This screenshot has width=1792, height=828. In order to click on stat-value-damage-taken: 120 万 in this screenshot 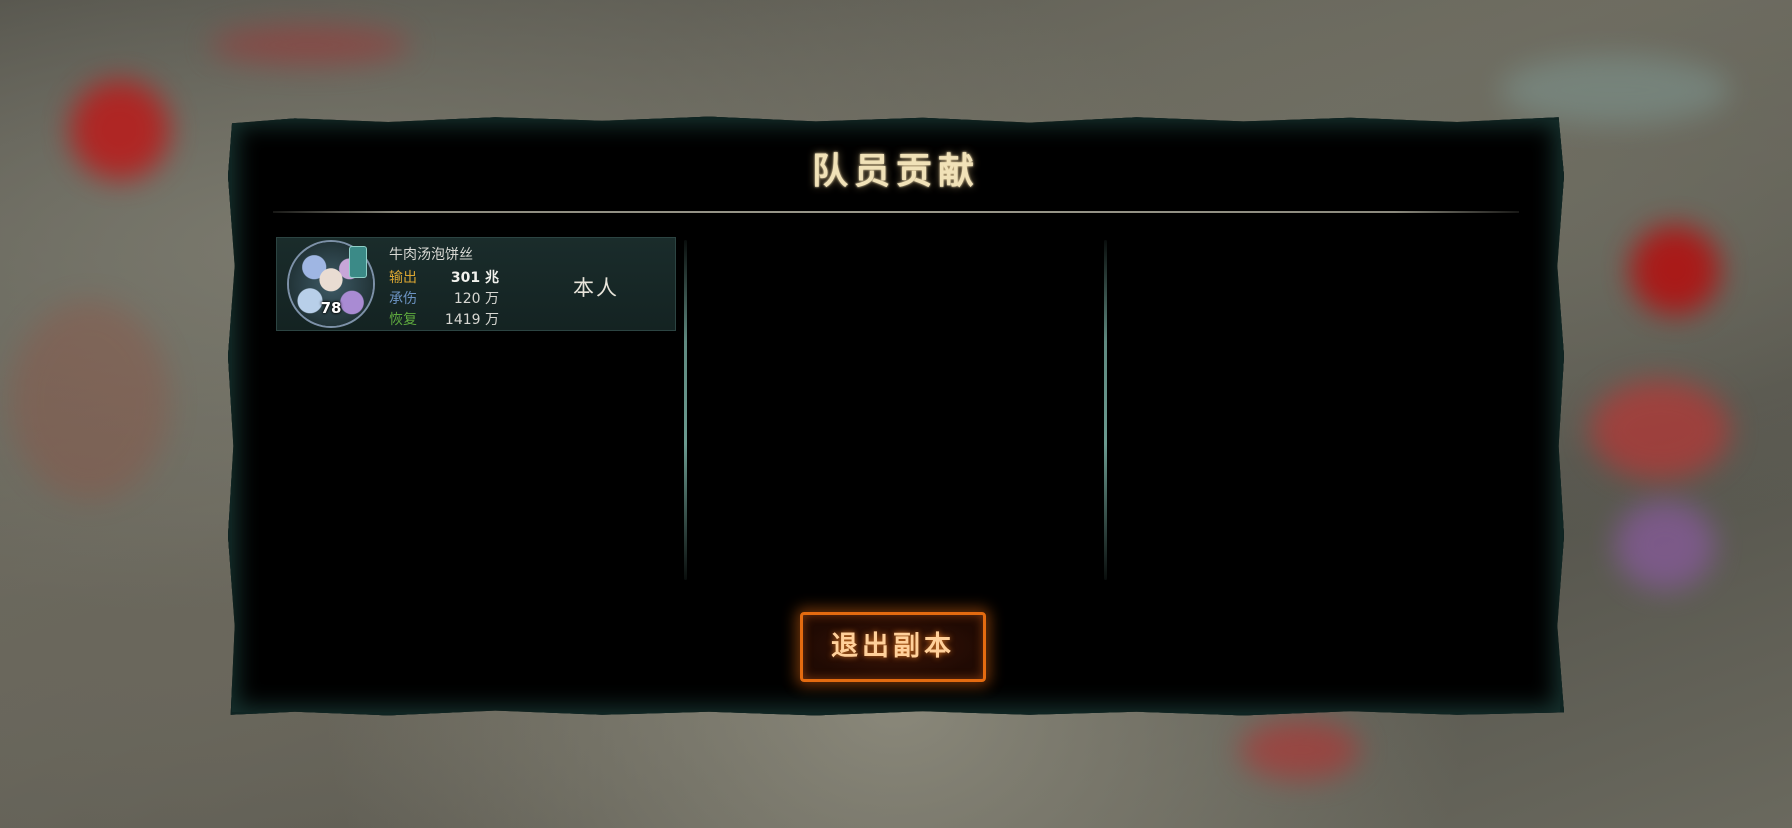, I will do `click(476, 299)`.